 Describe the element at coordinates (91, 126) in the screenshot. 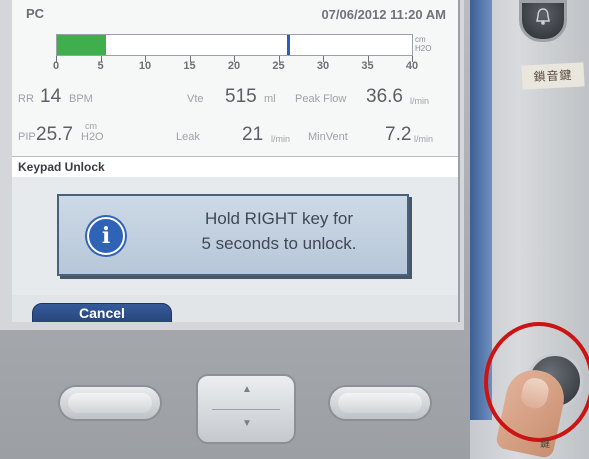

I see `pip-unit-top: cm` at that location.